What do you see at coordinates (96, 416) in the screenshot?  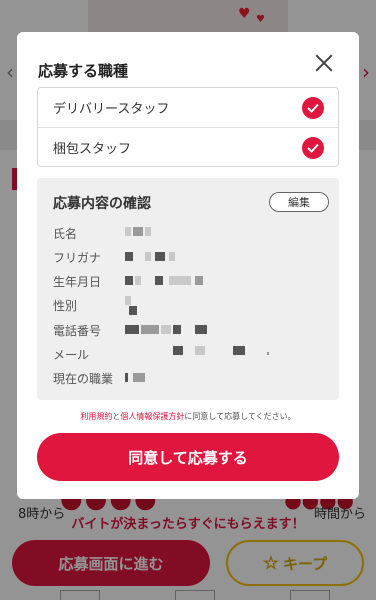 I see `terms-of-service-link: 利用規約` at bounding box center [96, 416].